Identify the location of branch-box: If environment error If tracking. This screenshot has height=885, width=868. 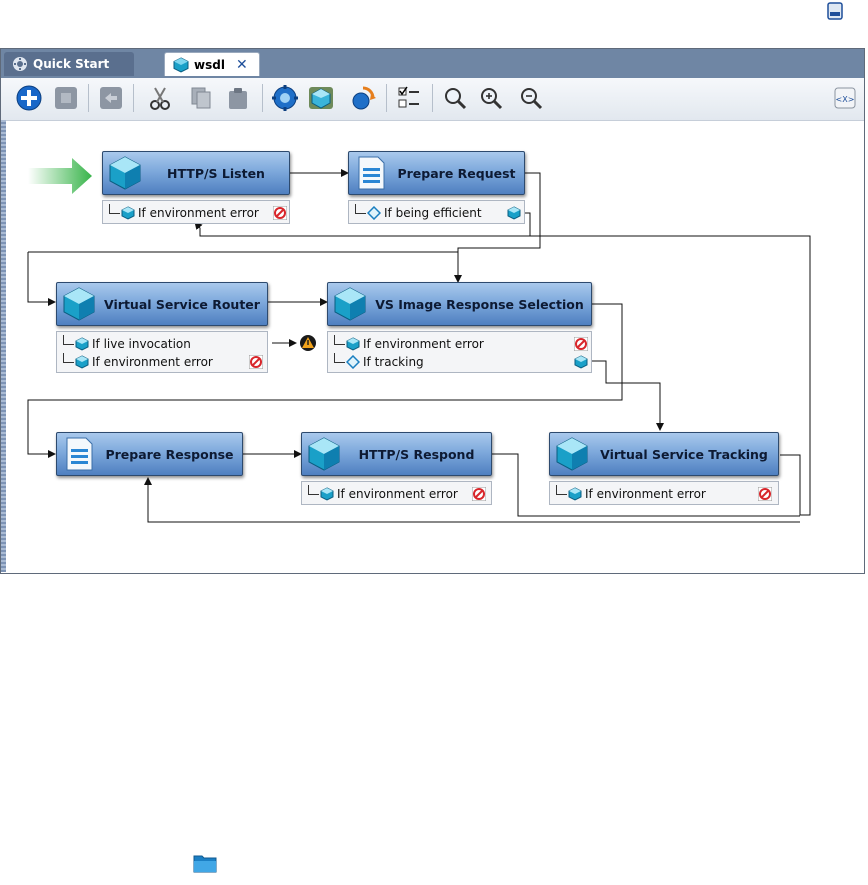
(459, 352).